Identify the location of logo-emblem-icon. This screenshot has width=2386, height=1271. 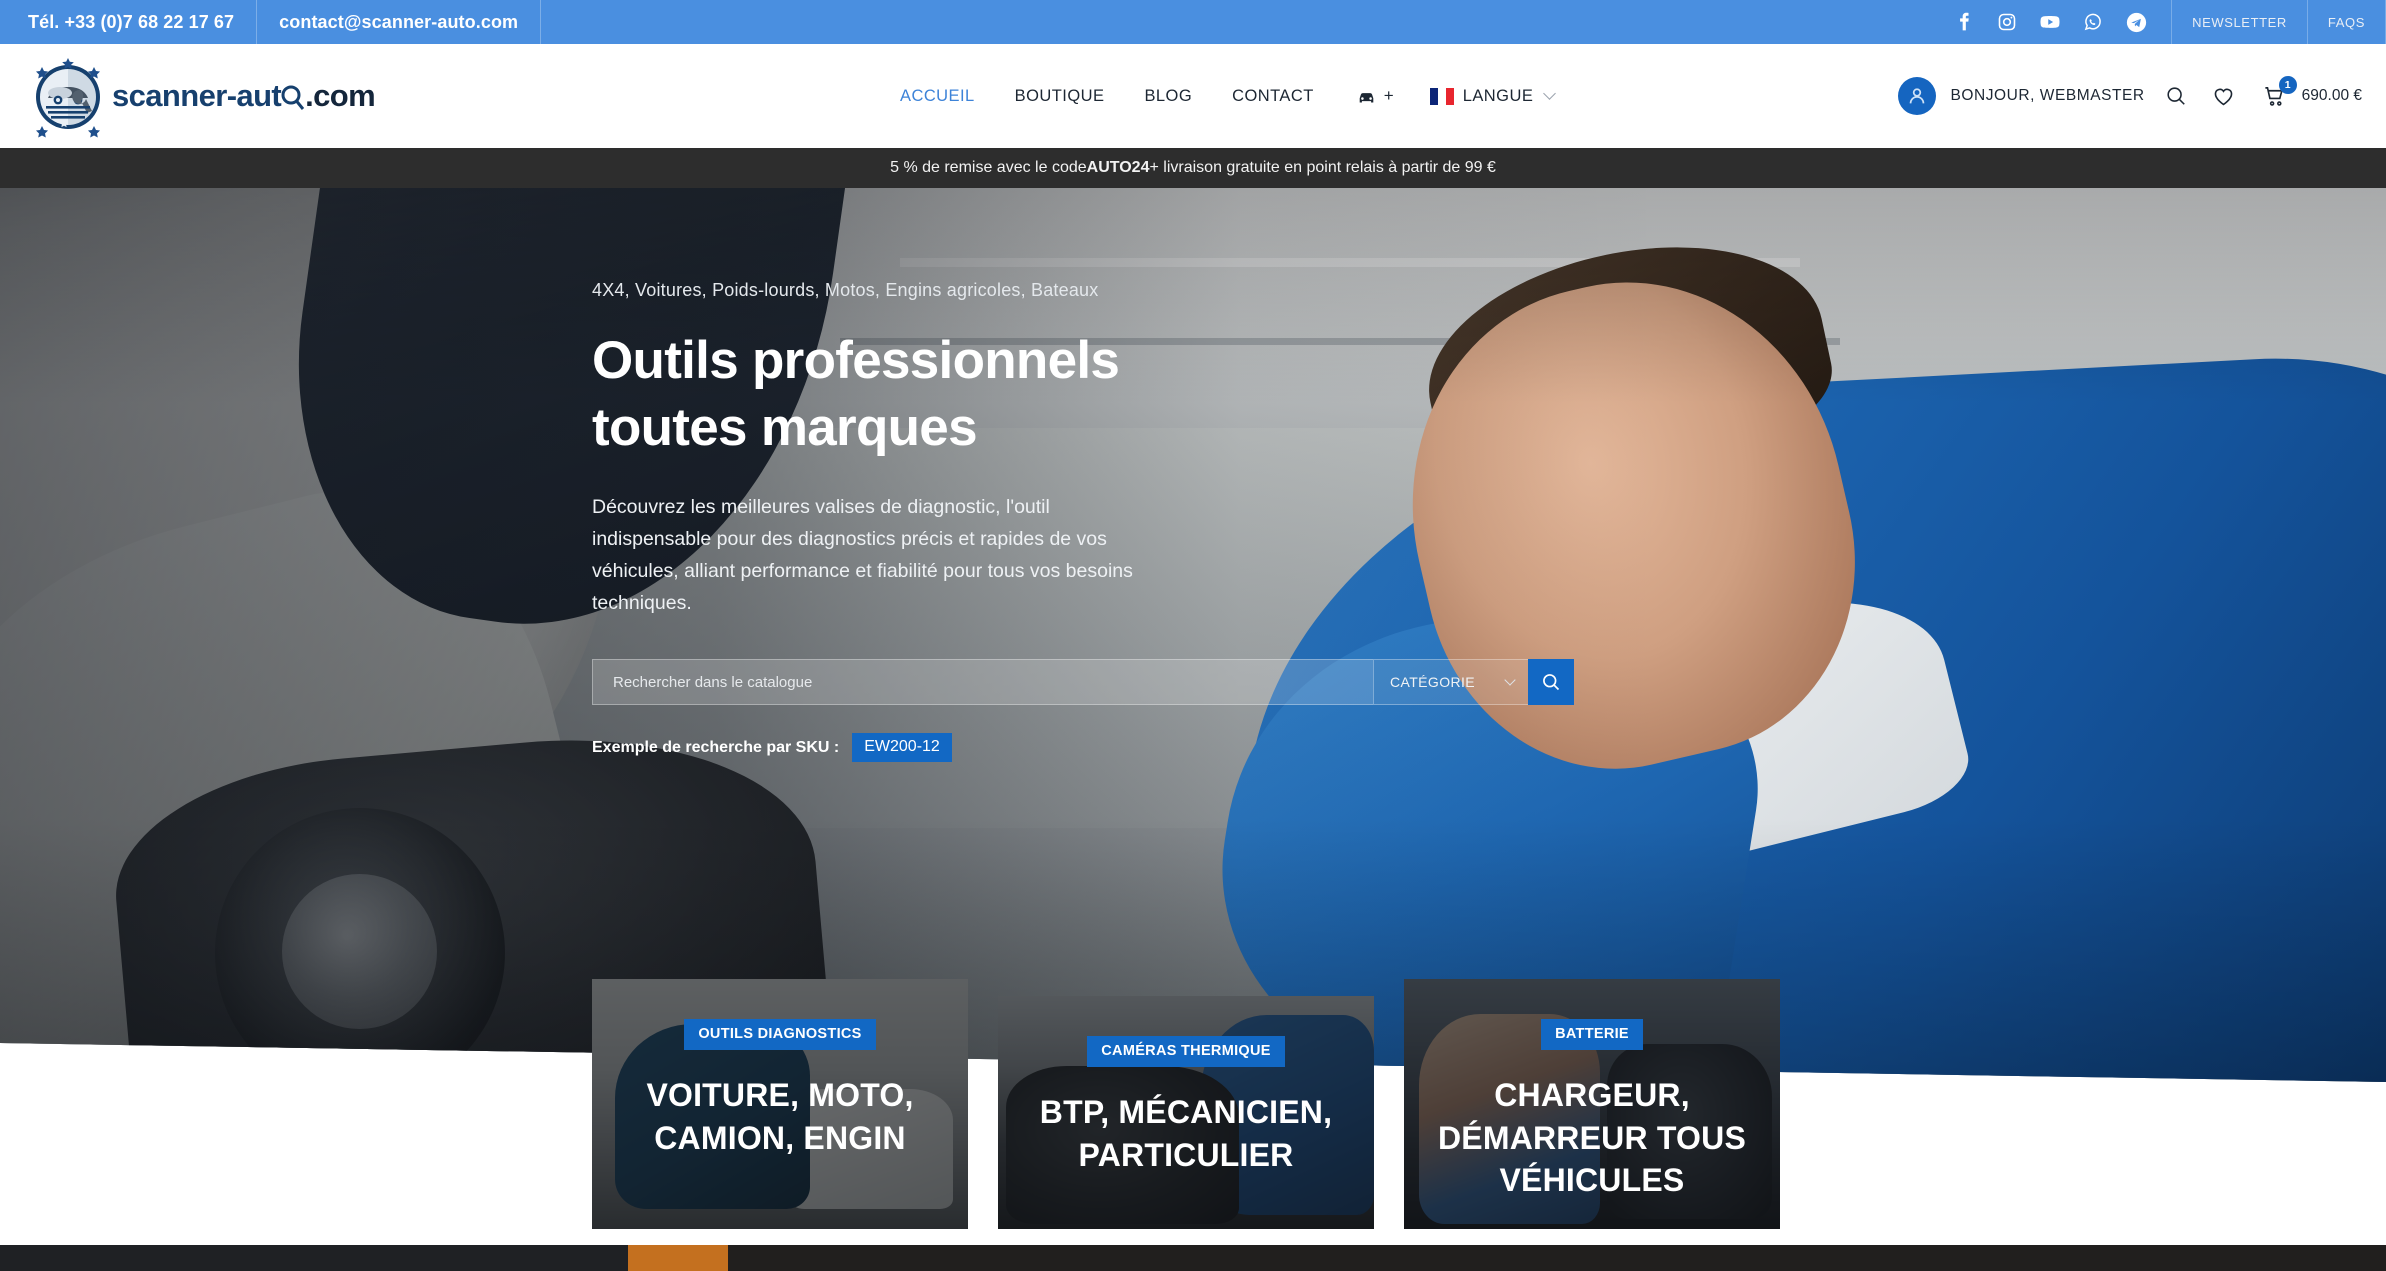
(68, 96).